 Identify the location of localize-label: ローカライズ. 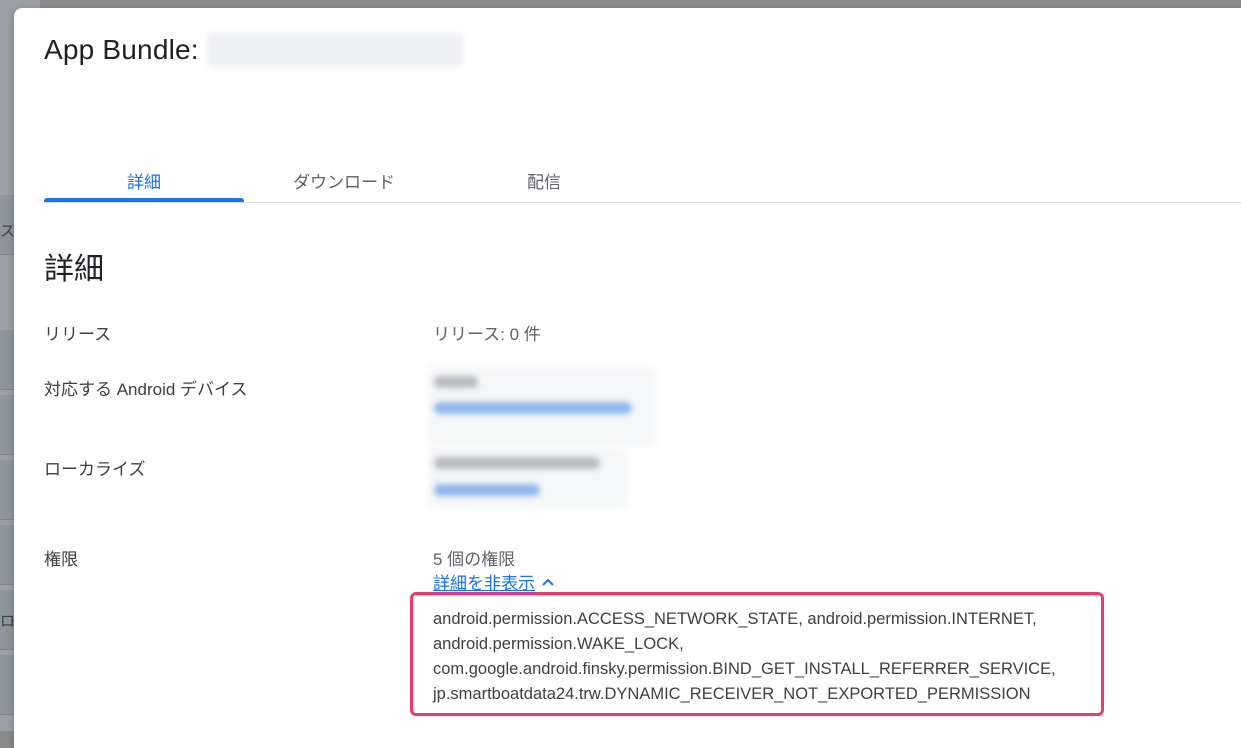
(95, 469).